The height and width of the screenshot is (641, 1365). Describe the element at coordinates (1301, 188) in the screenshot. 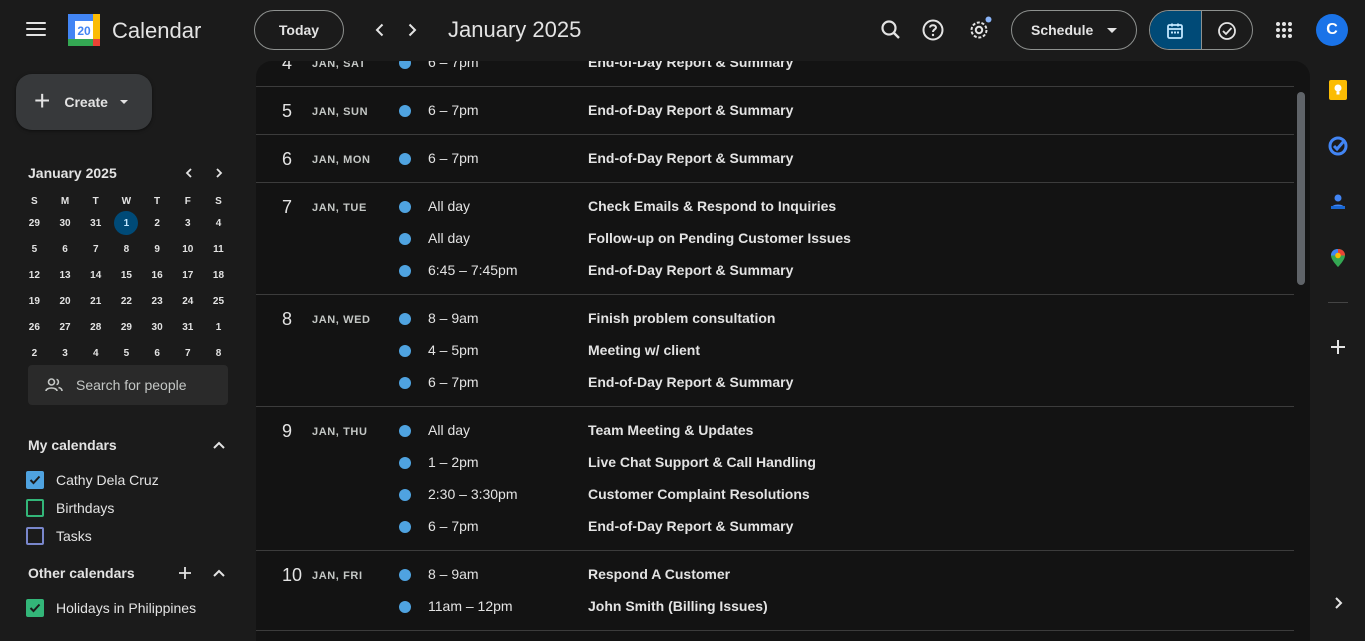

I see `schedule-scrollbar` at that location.